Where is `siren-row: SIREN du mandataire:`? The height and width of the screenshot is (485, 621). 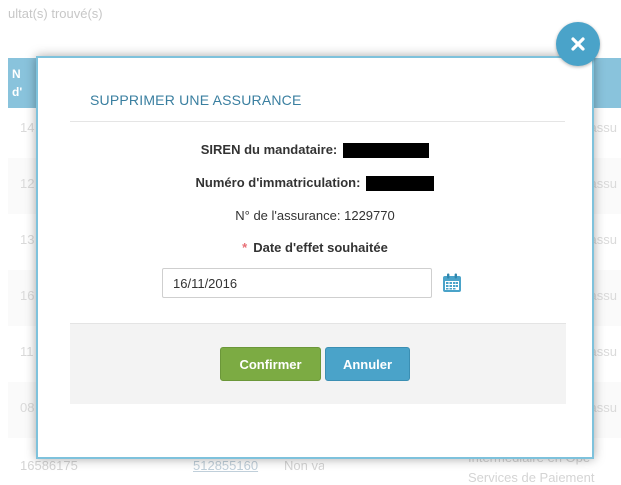 siren-row: SIREN du mandataire: is located at coordinates (315, 150).